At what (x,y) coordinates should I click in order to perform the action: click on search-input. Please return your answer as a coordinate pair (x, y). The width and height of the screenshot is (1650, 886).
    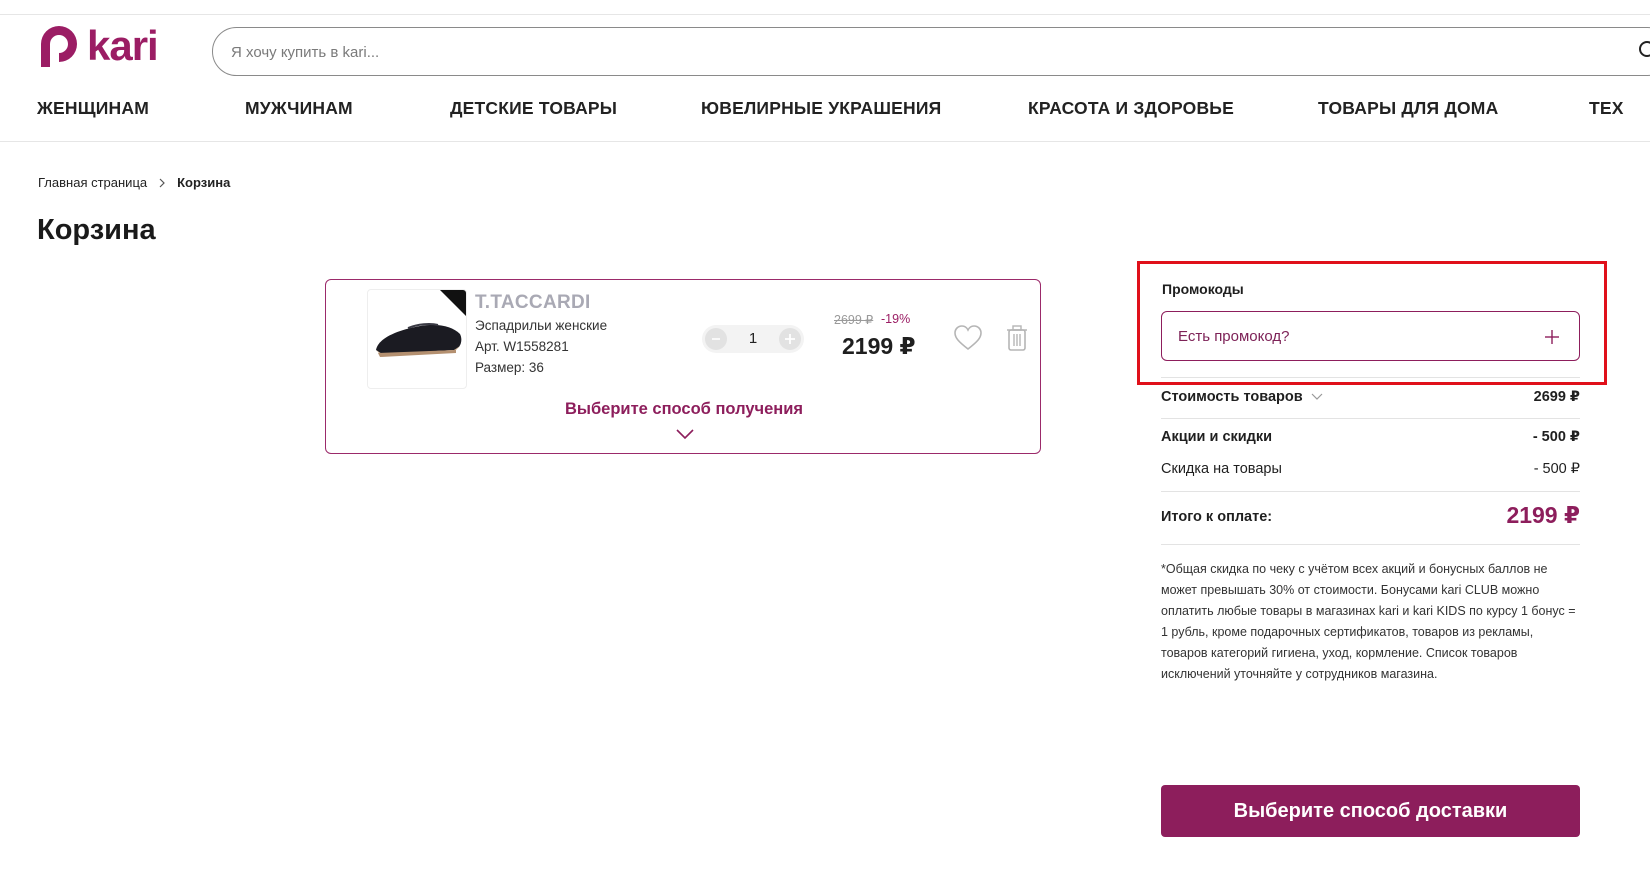
    Looking at the image, I should click on (881, 52).